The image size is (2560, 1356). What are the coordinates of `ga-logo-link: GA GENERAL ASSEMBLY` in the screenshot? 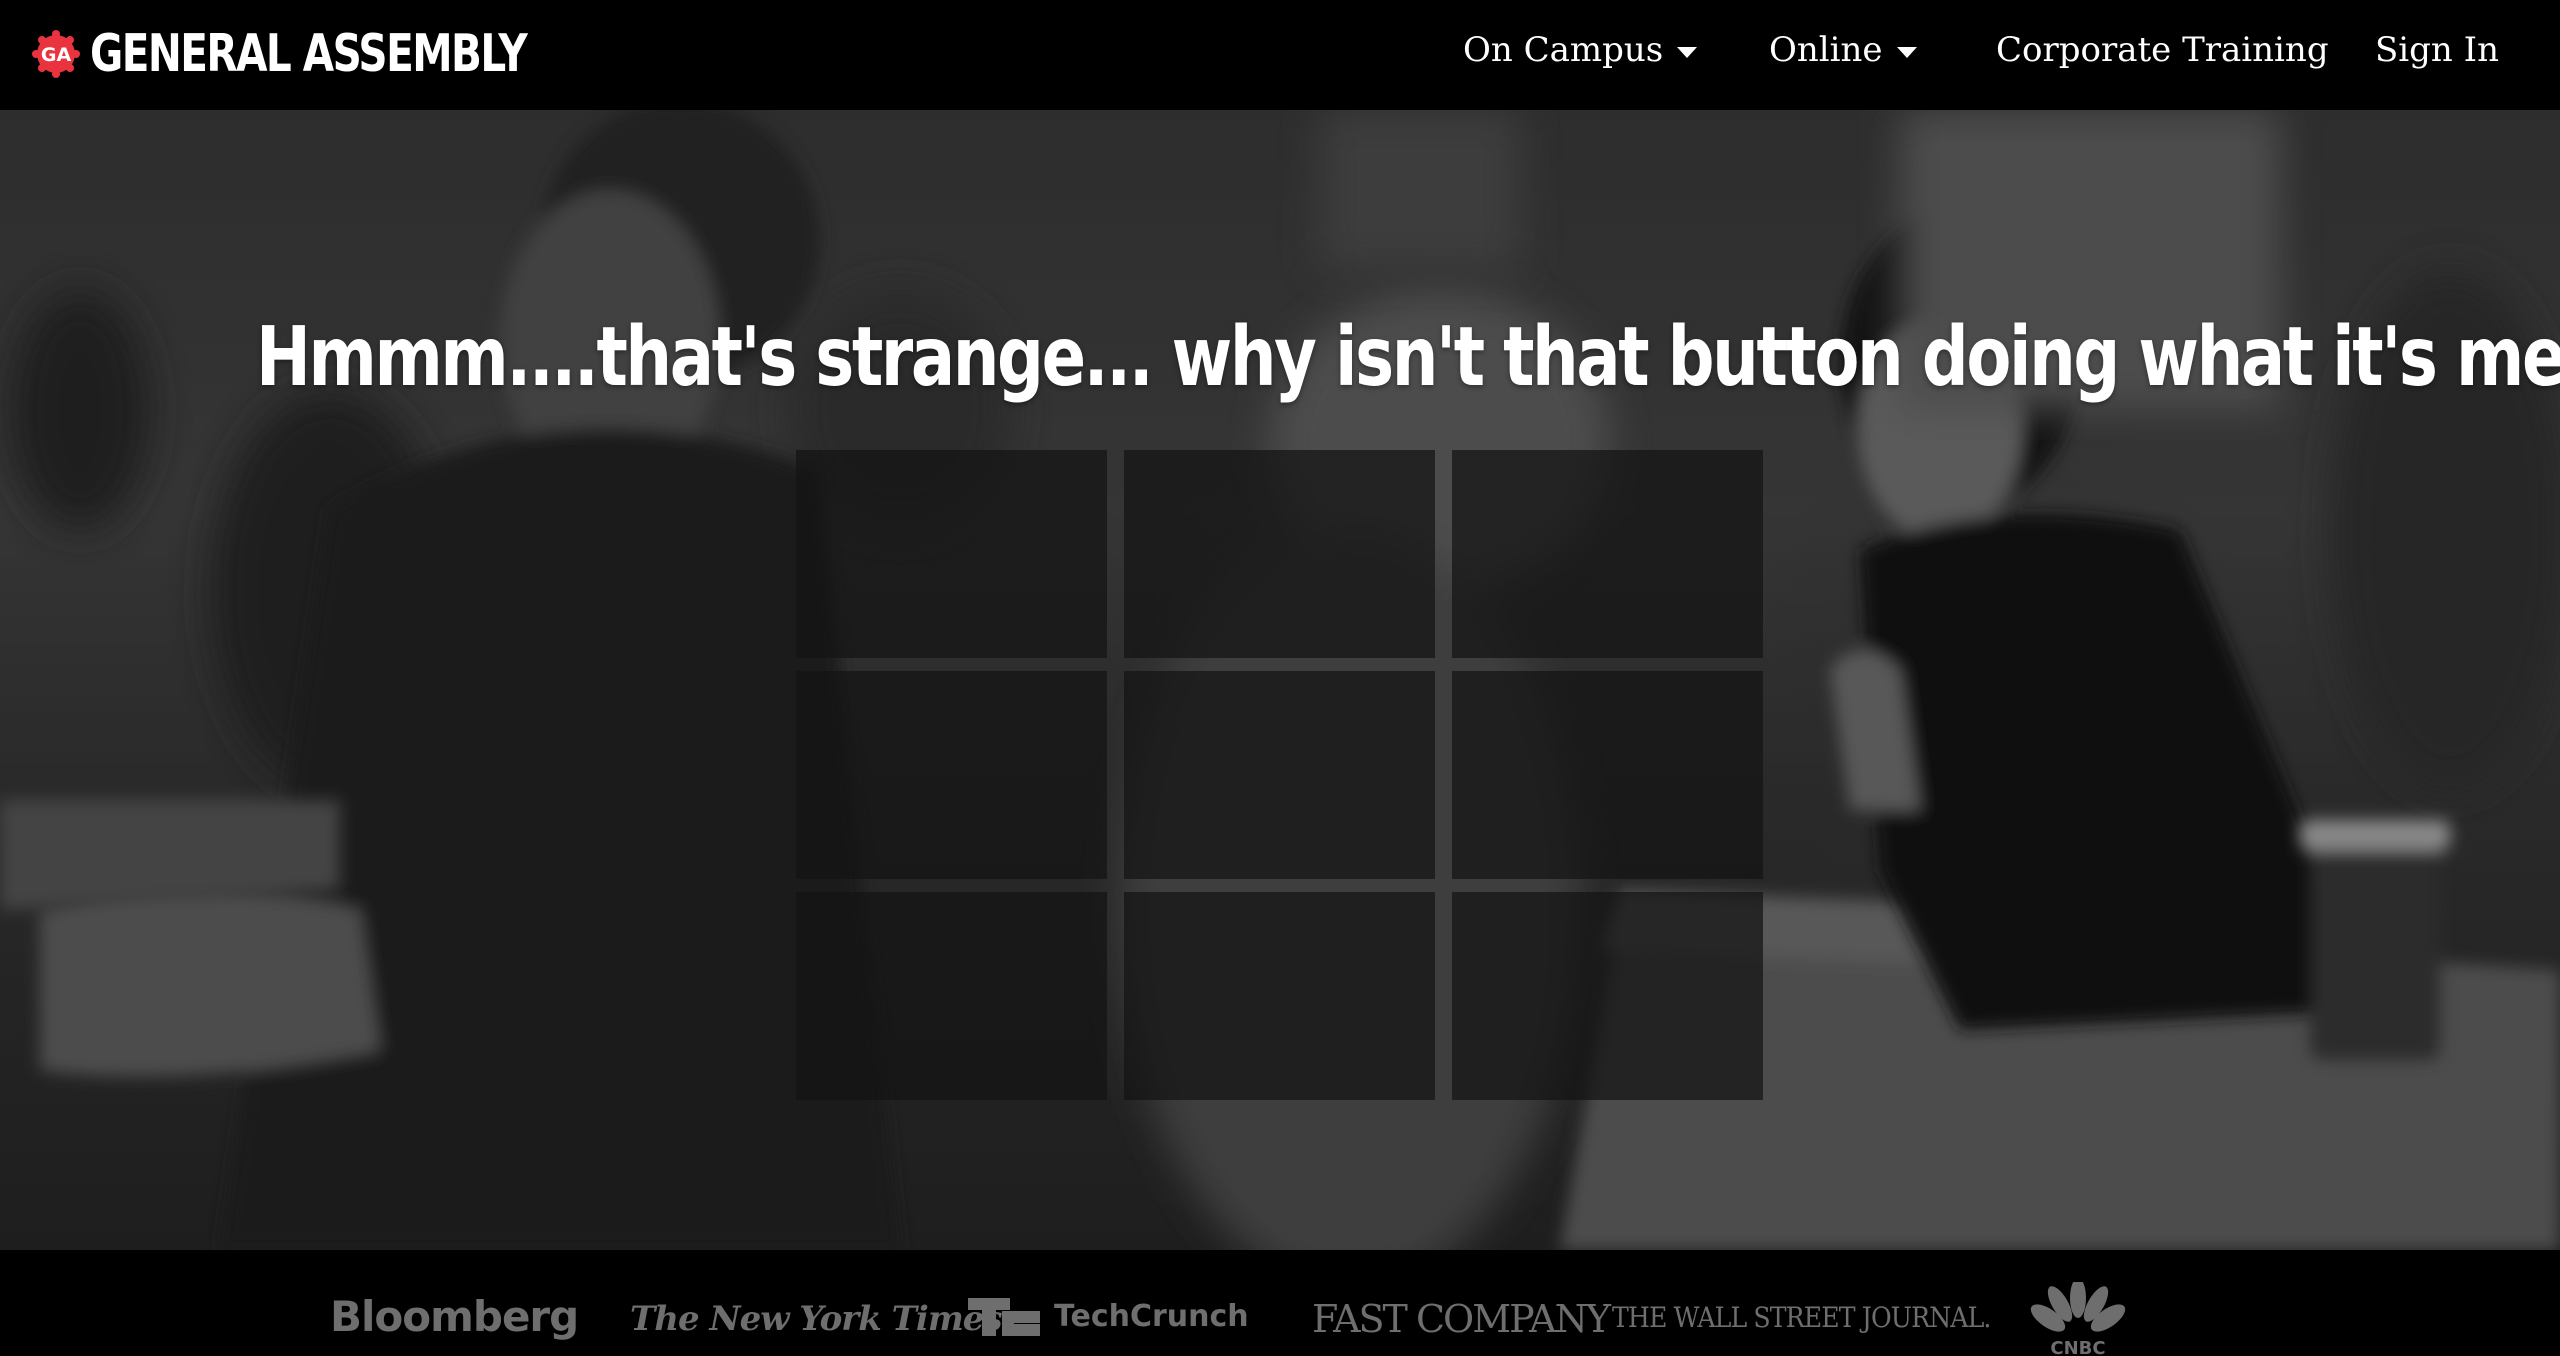 It's located at (340, 54).